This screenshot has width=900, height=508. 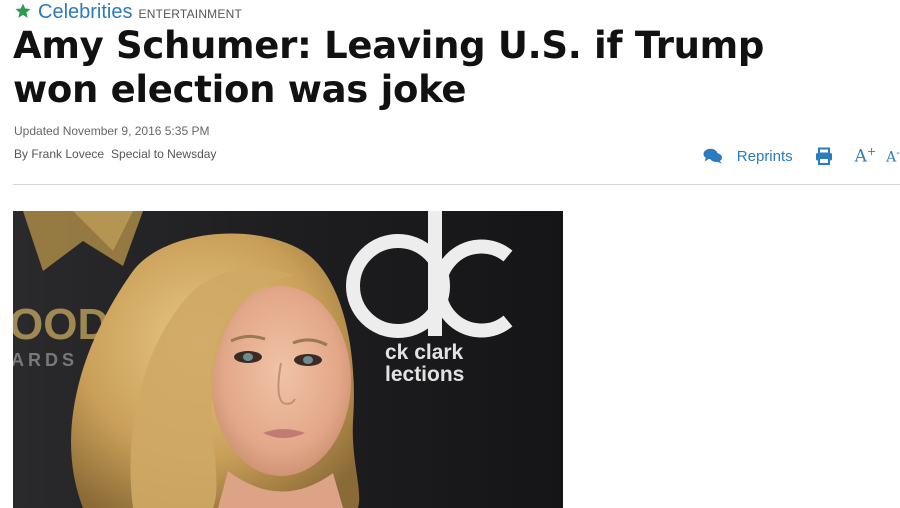 I want to click on logo-text-line2: lections, so click(x=424, y=374).